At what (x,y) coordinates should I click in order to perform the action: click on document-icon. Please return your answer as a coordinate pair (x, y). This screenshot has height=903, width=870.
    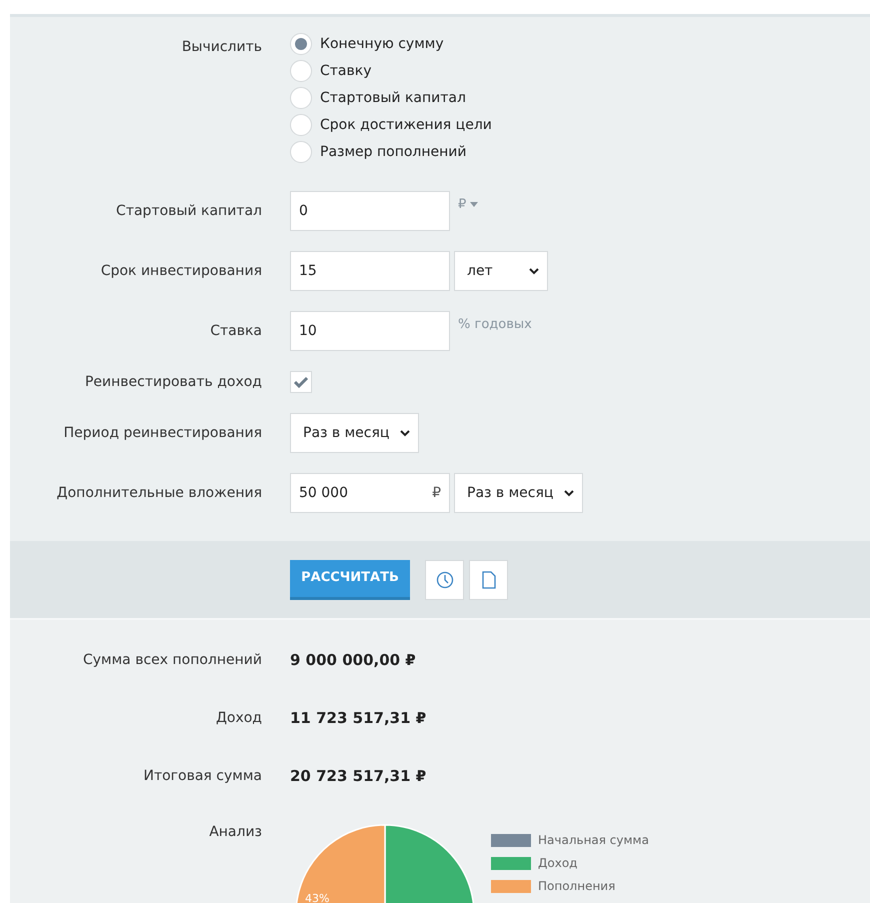
    Looking at the image, I should click on (489, 579).